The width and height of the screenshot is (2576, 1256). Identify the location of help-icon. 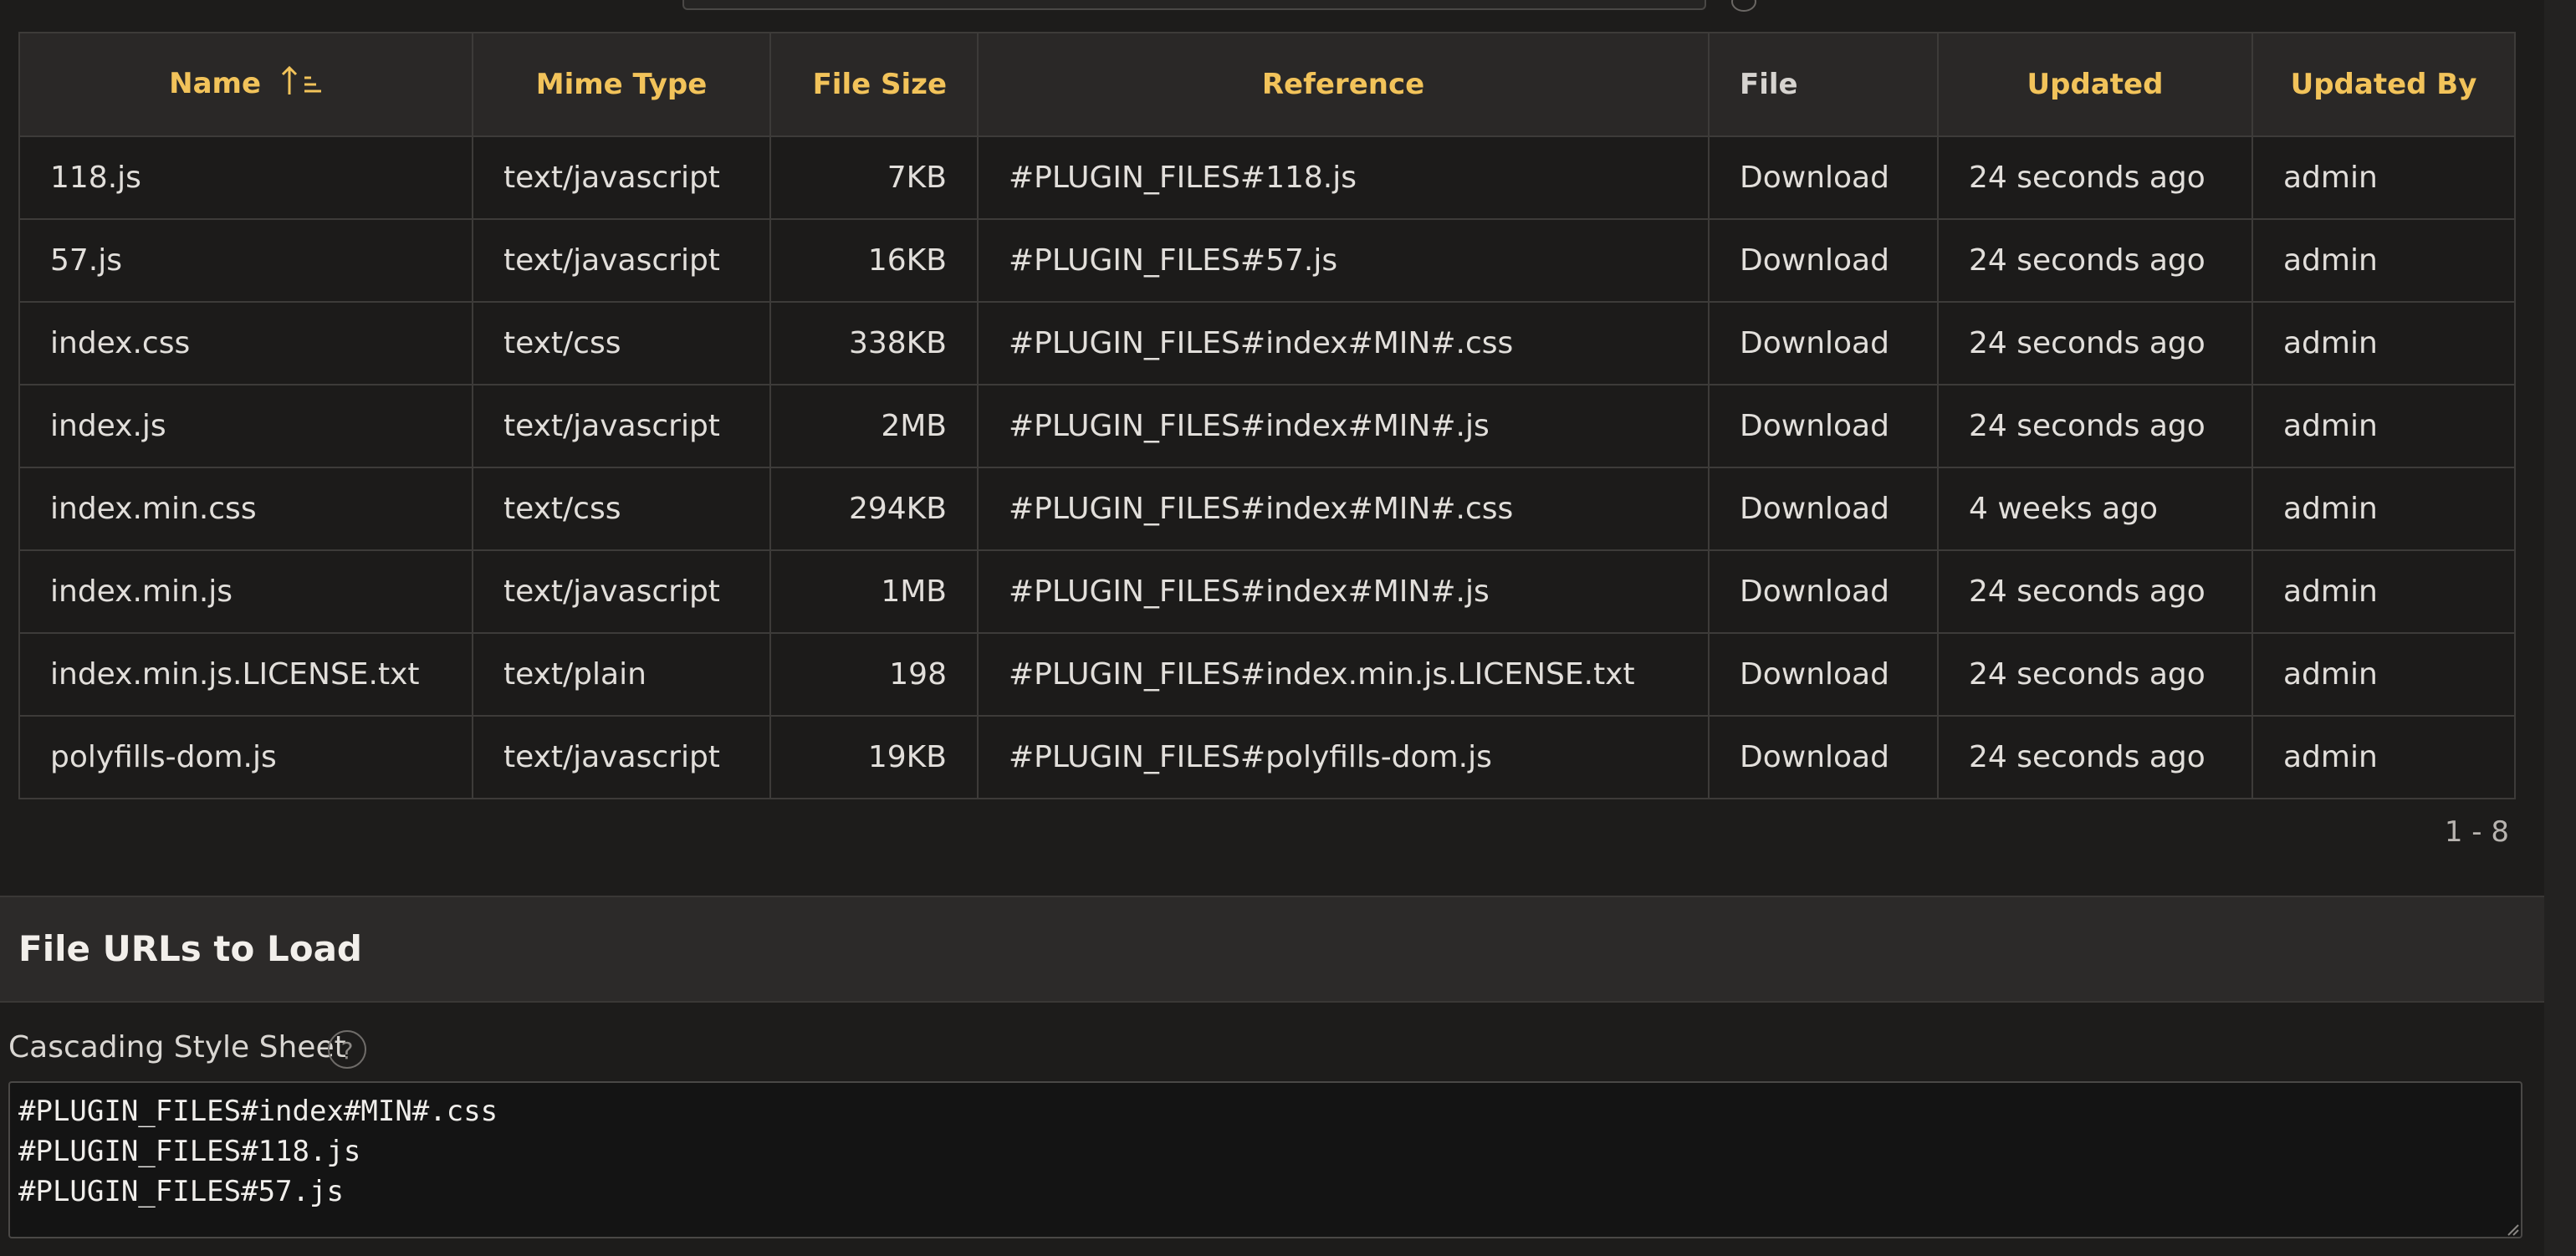
(1743, 6).